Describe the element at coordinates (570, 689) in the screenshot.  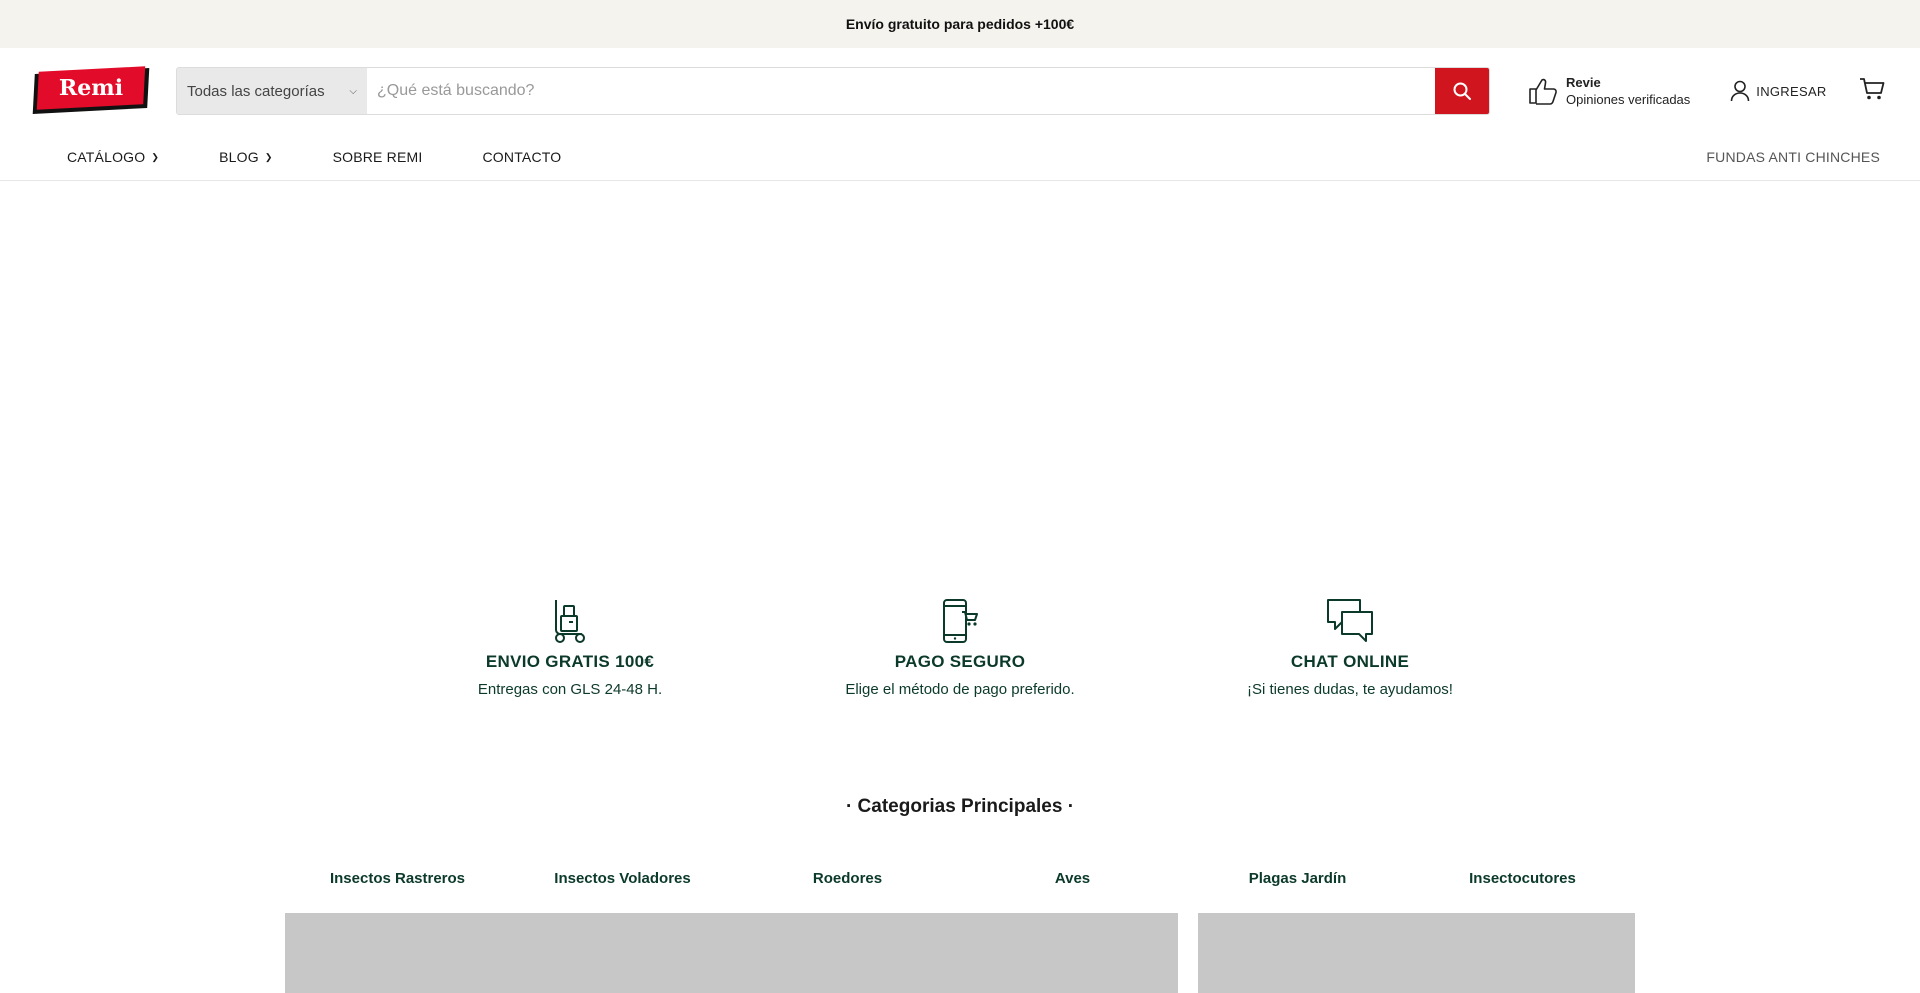
I see `feature-subtitle: Entregas con GLS 24-48 H.` at that location.